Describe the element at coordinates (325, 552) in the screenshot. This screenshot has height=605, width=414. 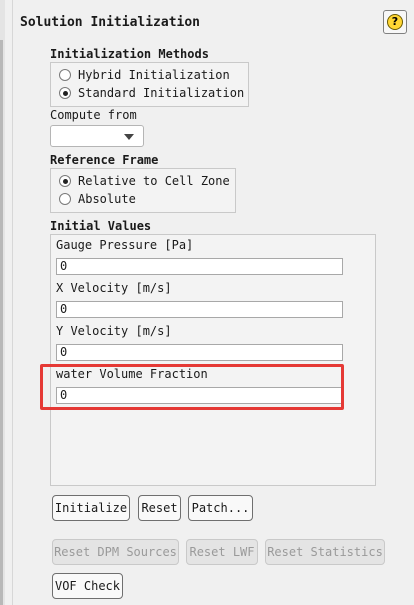
I see `reset-statistics-button: Reset Statistics` at that location.